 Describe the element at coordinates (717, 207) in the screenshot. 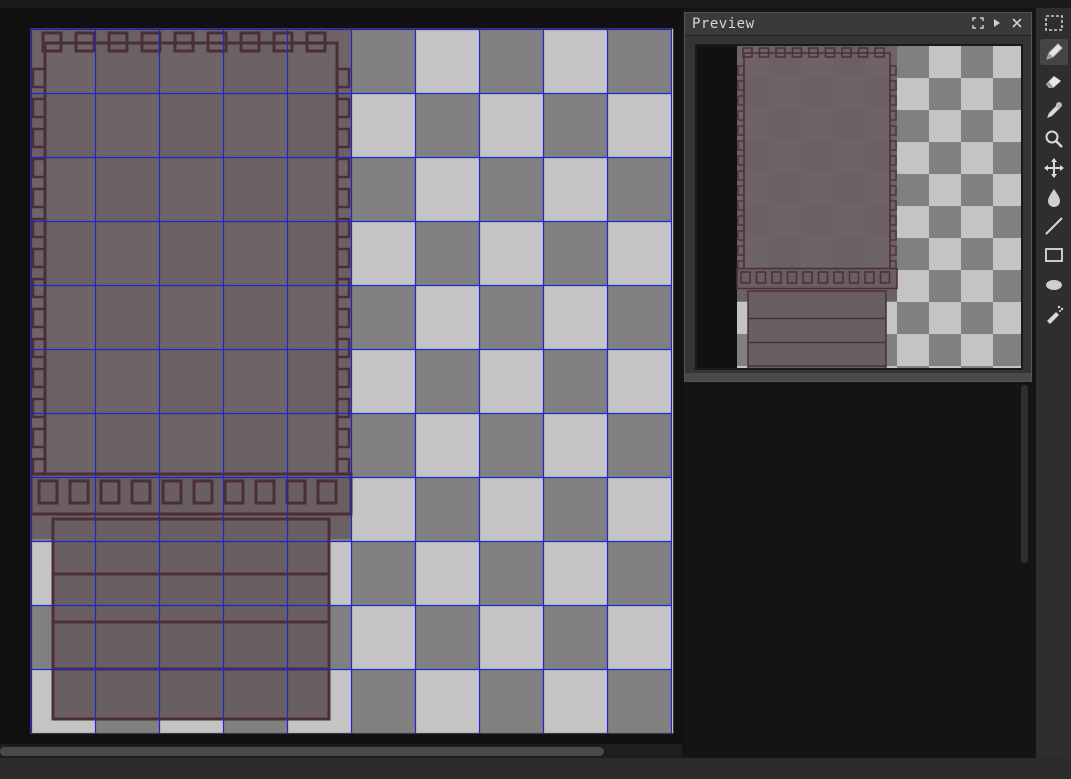

I see `preview-margin` at that location.